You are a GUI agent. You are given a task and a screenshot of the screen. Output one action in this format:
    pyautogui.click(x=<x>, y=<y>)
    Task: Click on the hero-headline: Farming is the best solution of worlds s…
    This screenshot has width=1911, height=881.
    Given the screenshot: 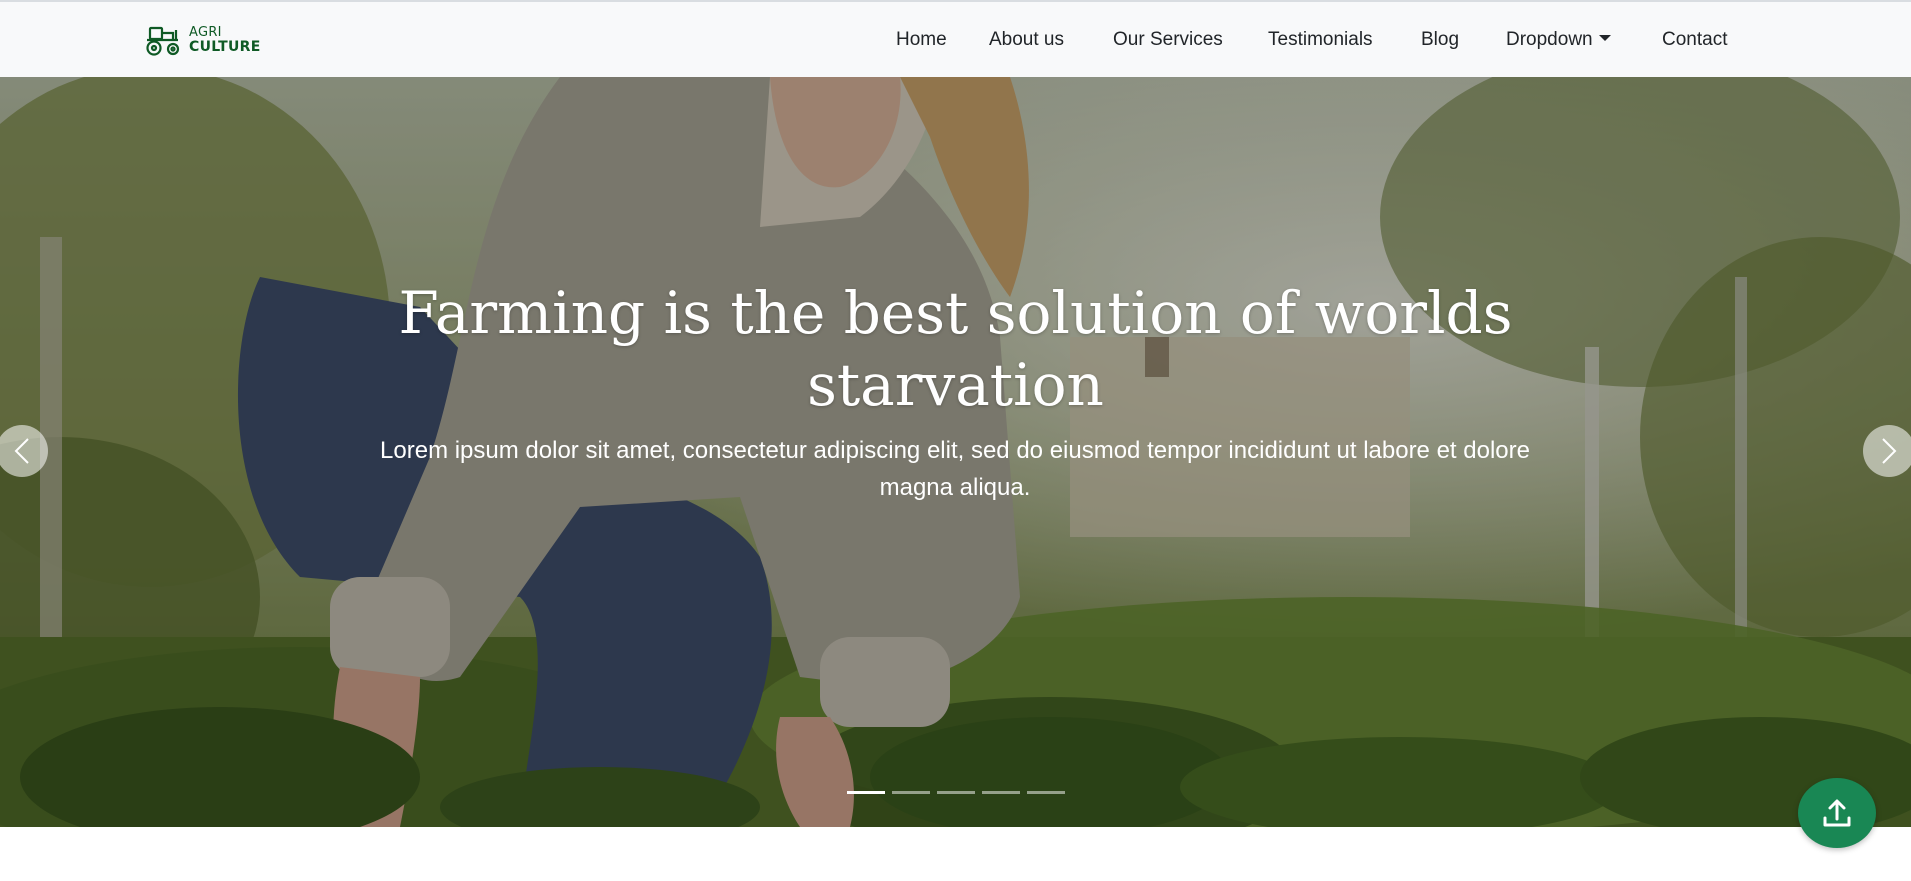 What is the action you would take?
    pyautogui.click(x=955, y=349)
    